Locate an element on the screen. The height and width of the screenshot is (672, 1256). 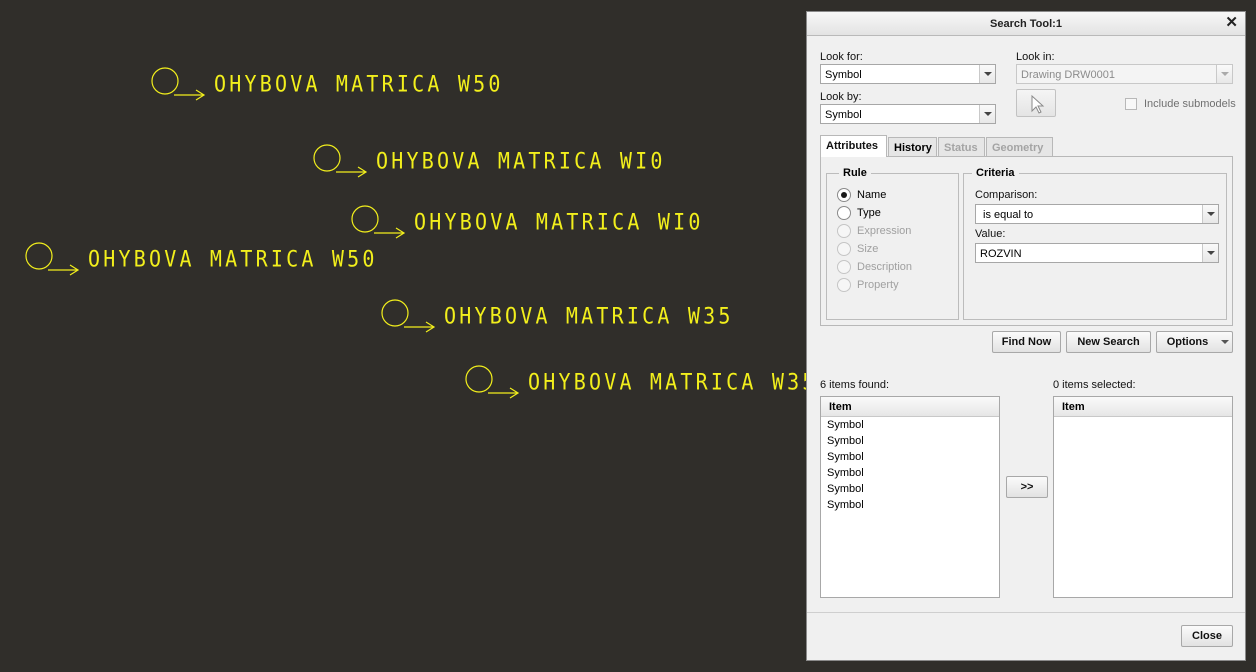
comparison-value: is equal to is located at coordinates (1008, 215).